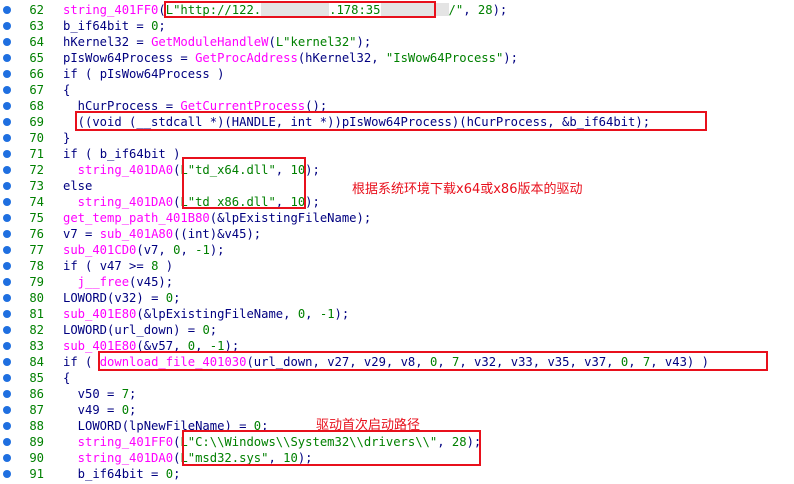  I want to click on code-text: if ( pIsWow64Process ), so click(143, 74).